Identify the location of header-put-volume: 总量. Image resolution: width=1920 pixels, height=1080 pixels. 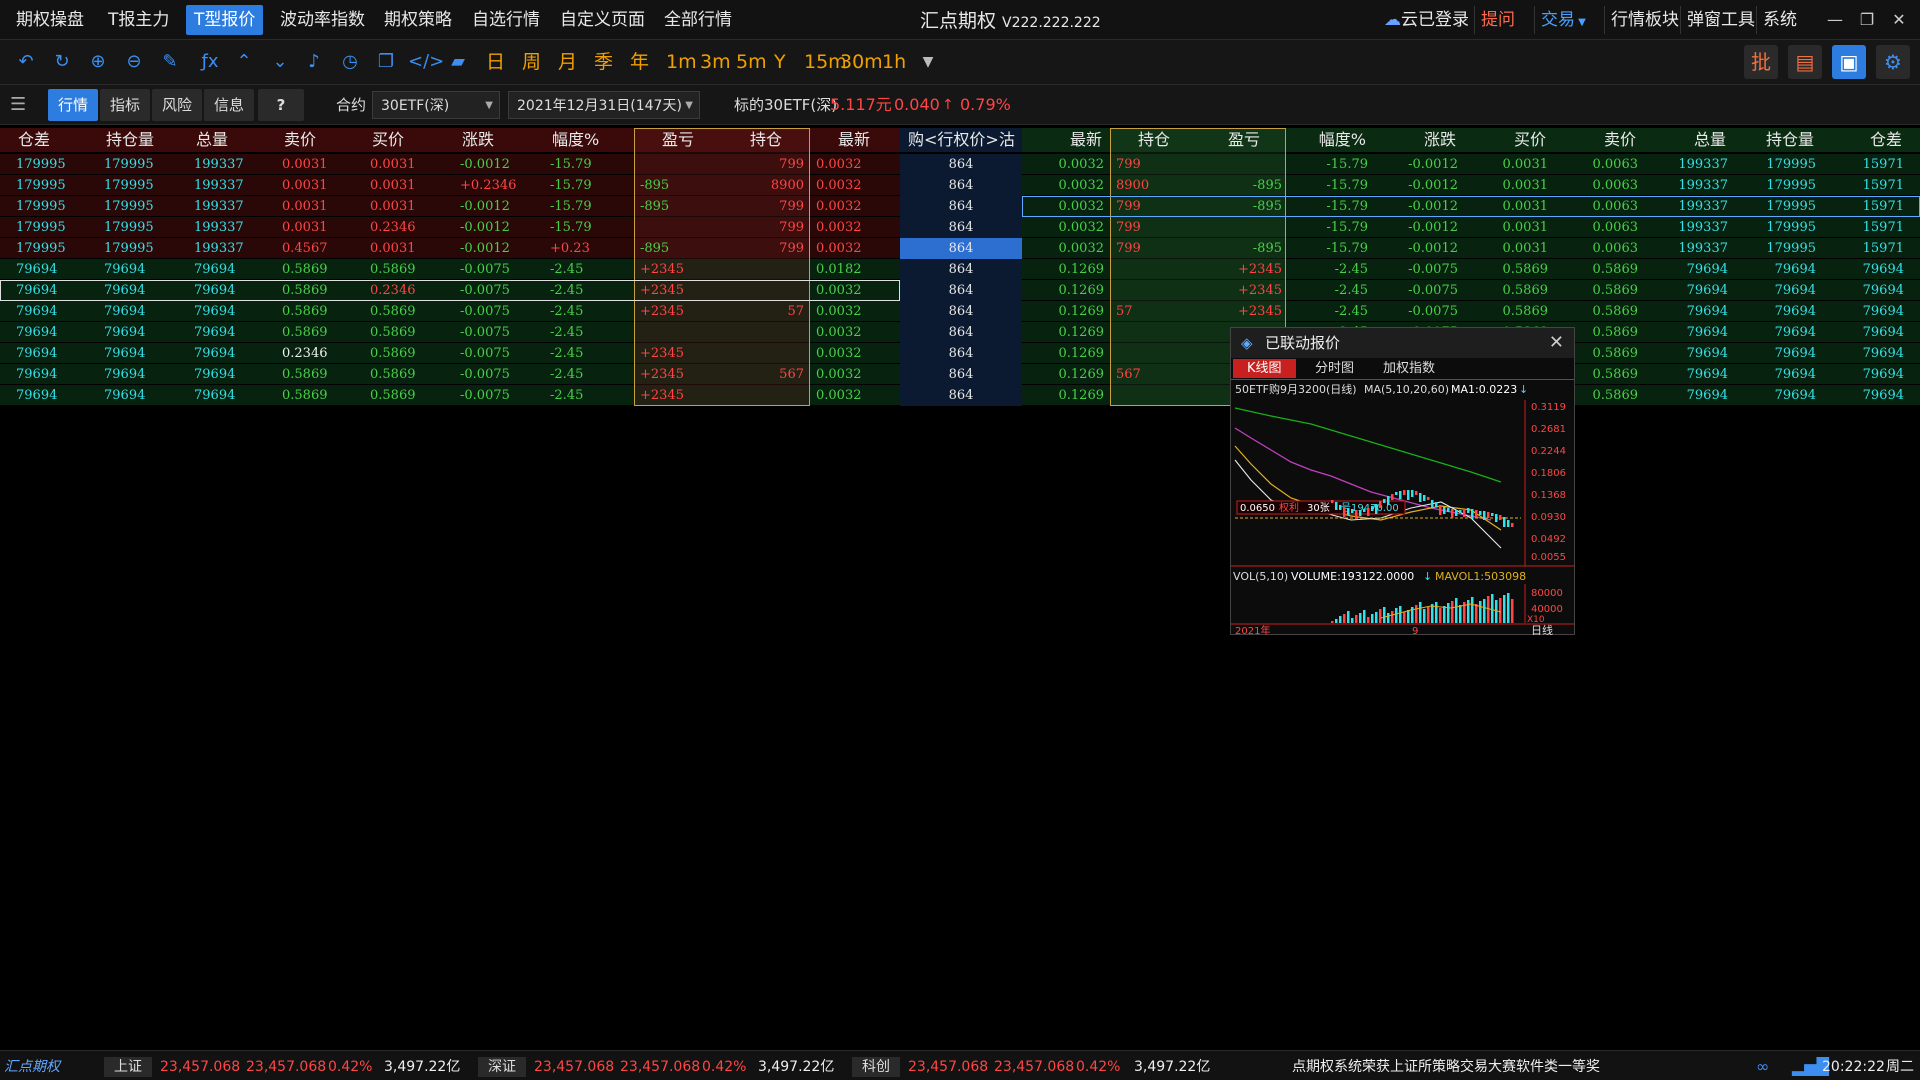
(1690, 140).